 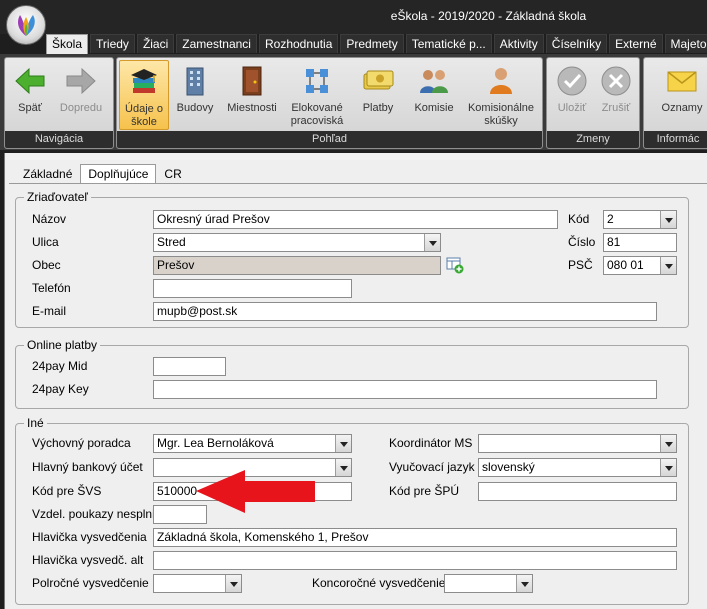 What do you see at coordinates (118, 173) in the screenshot?
I see `subtab-doplnujuce: Doplňujúce` at bounding box center [118, 173].